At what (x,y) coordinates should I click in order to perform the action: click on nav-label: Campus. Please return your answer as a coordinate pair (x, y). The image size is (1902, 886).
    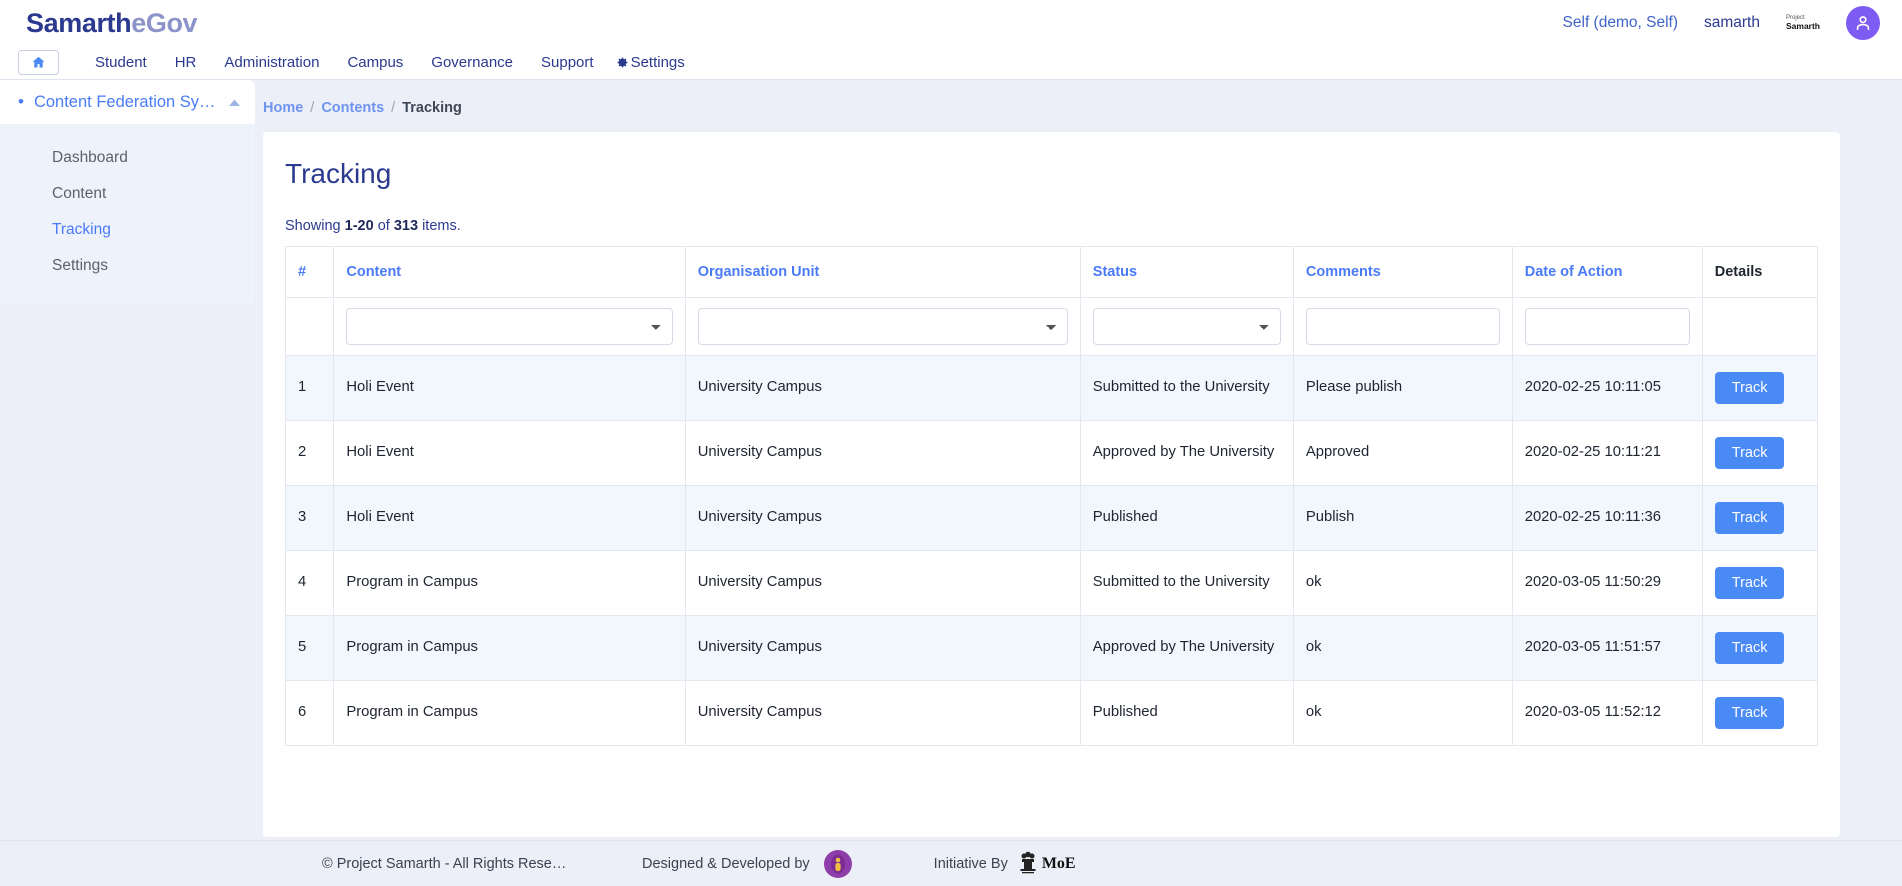
    Looking at the image, I should click on (375, 62).